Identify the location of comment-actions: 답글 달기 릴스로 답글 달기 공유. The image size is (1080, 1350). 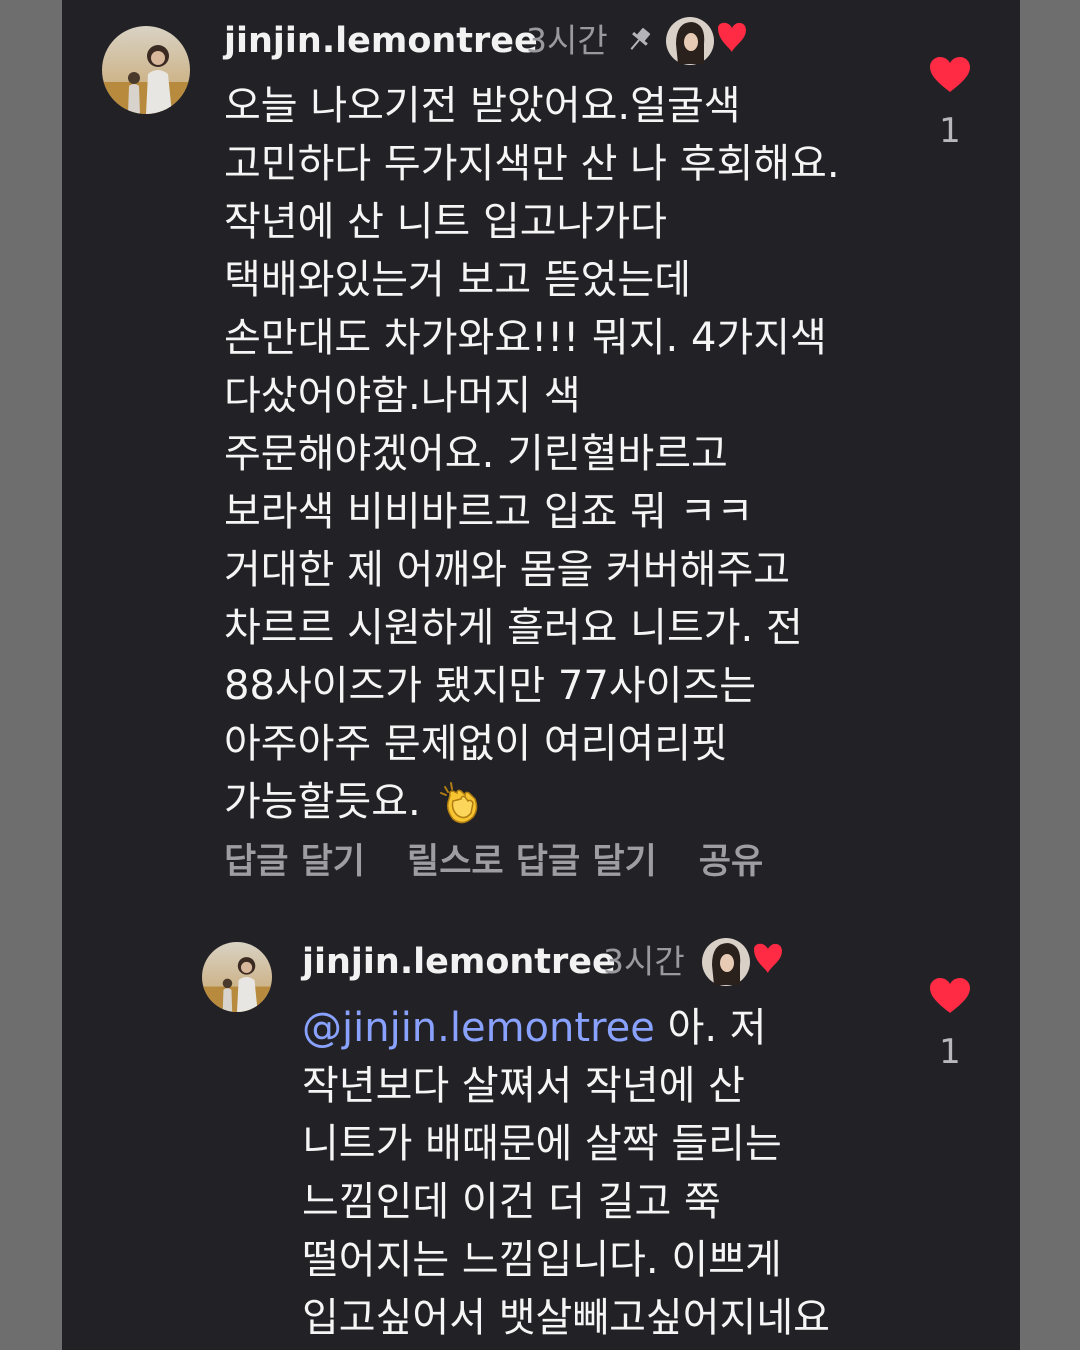
(493, 862).